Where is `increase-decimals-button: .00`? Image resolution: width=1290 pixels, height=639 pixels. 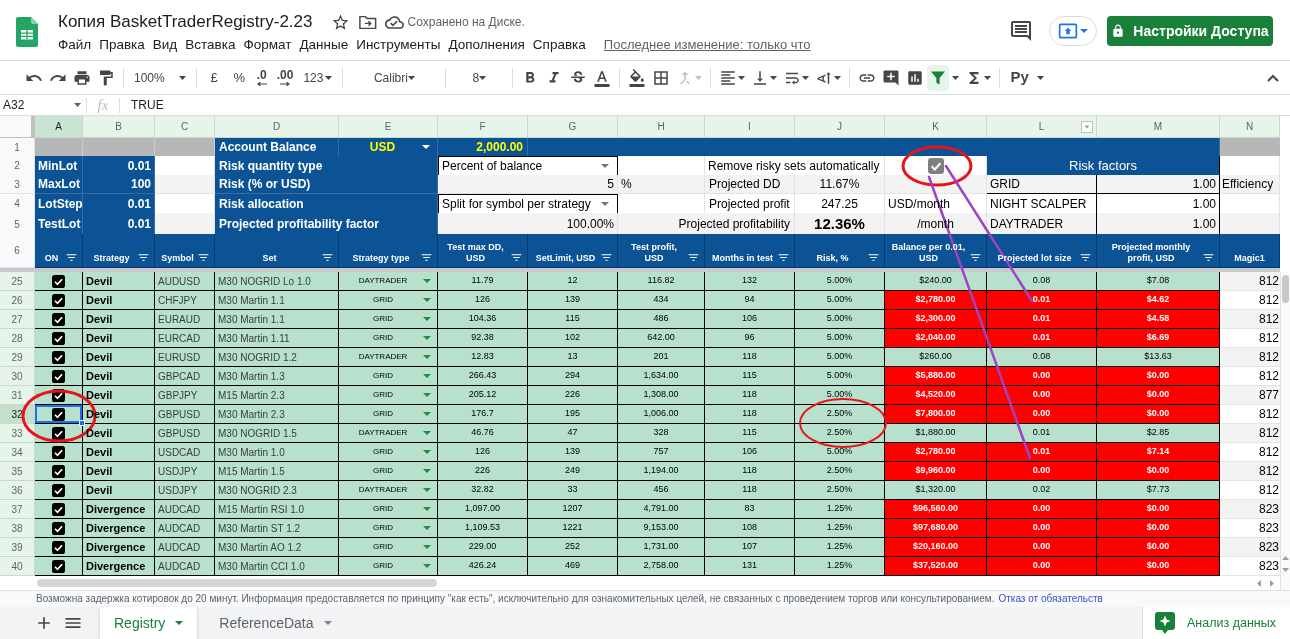 increase-decimals-button: .00 is located at coordinates (285, 77).